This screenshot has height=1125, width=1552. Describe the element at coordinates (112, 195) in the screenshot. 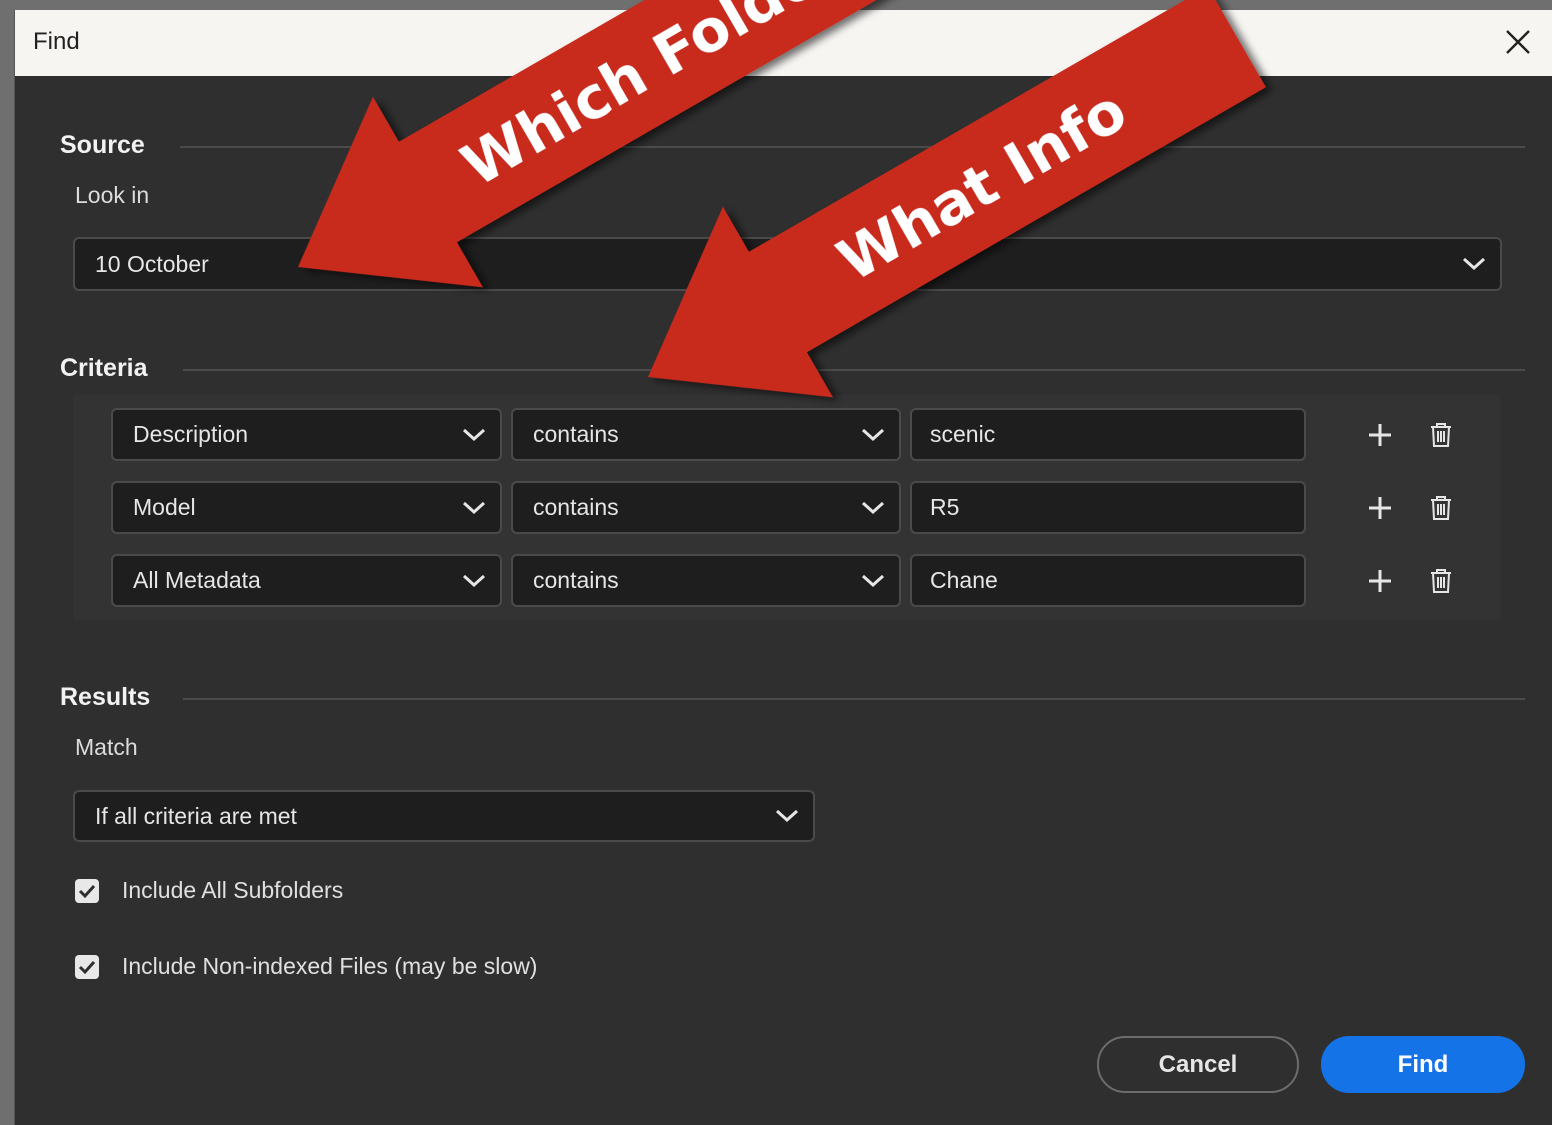

I see `look-in-label: Look in` at that location.